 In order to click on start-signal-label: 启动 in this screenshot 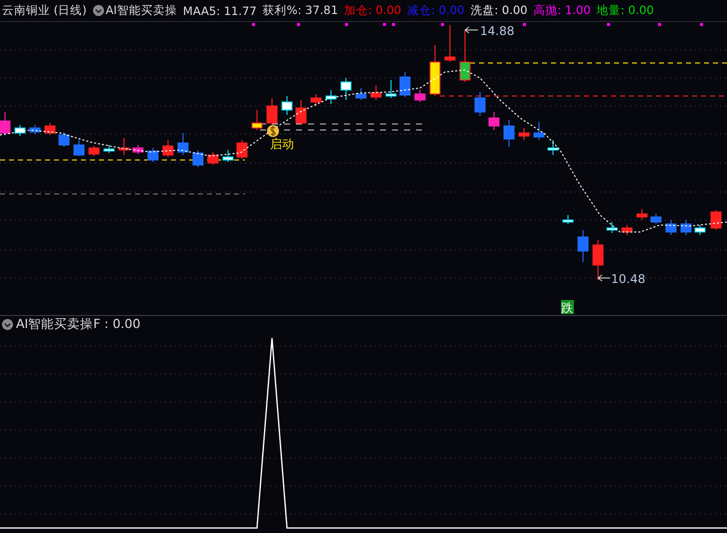, I will do `click(282, 144)`.